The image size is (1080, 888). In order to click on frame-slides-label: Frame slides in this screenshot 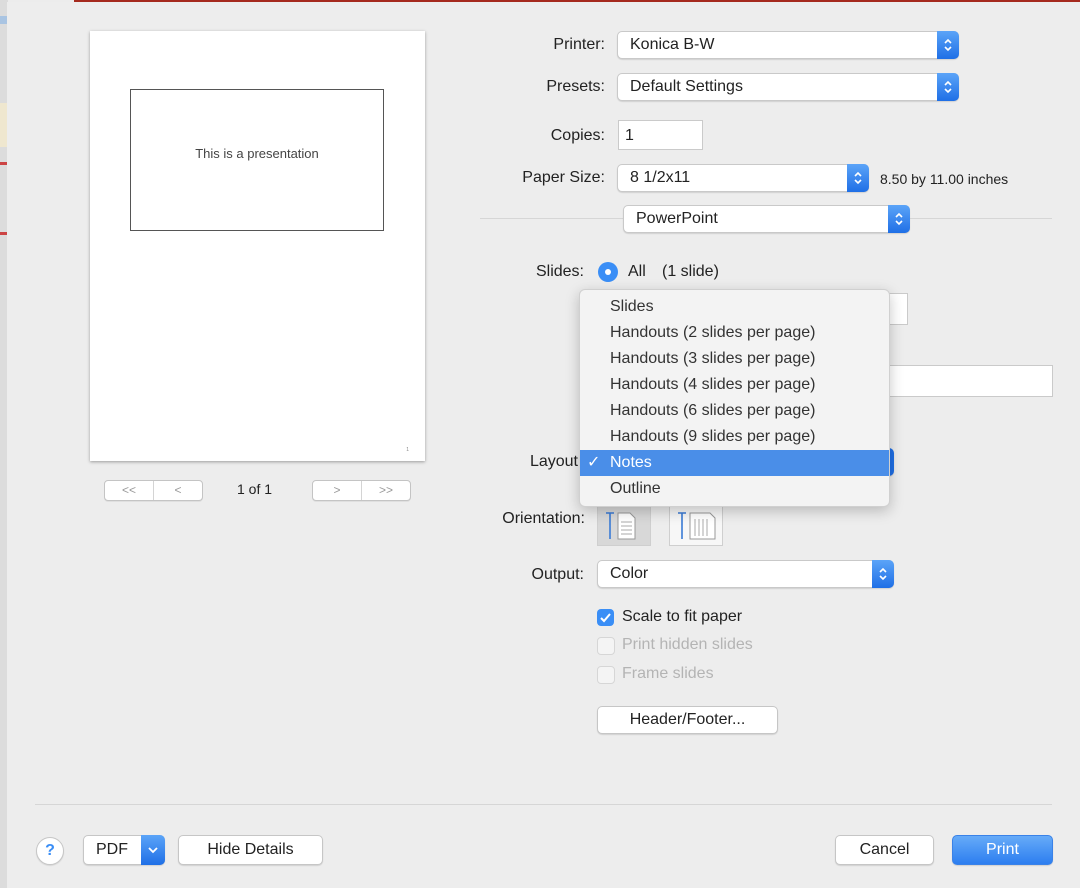, I will do `click(668, 673)`.